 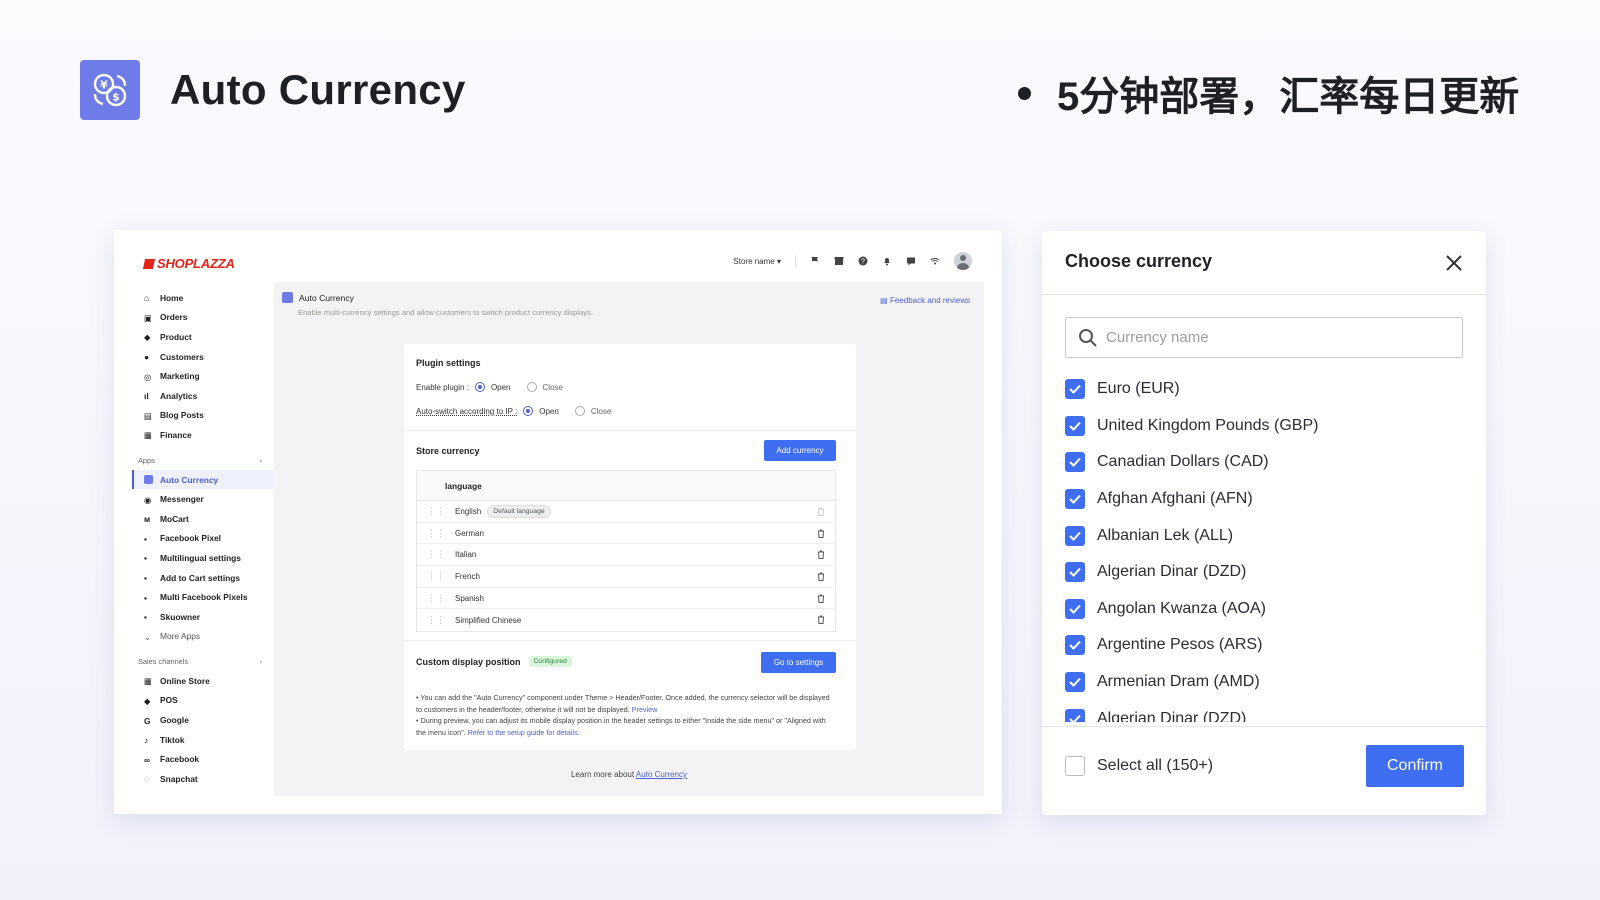 I want to click on list-item: United Kingdom Pounds (GBP), so click(x=1265, y=426).